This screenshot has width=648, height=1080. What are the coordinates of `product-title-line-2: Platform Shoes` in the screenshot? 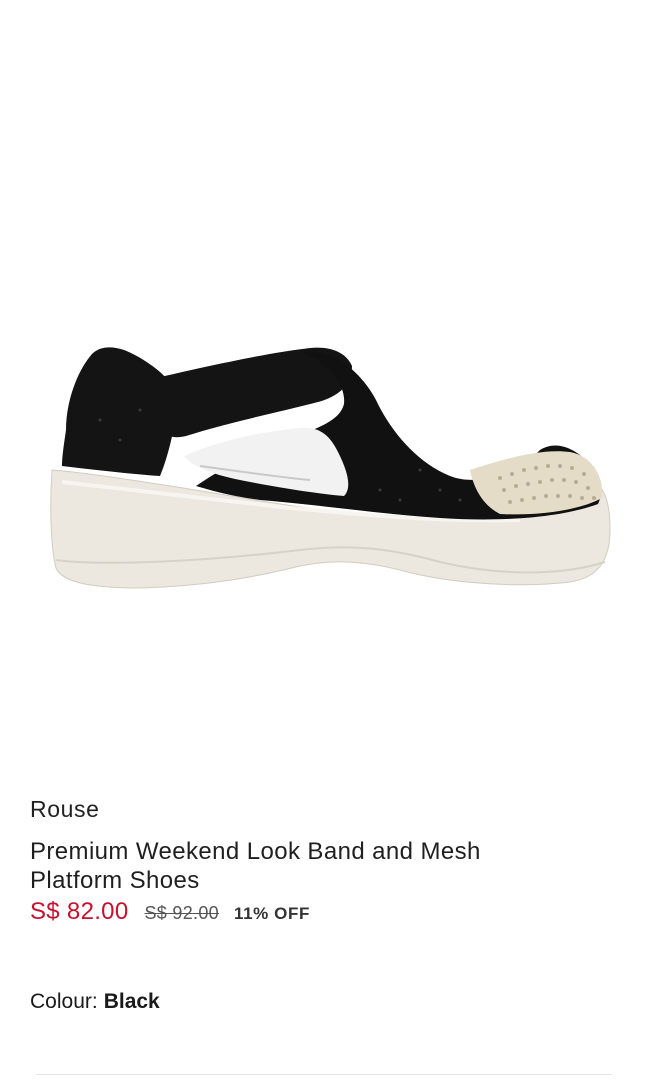 It's located at (115, 880).